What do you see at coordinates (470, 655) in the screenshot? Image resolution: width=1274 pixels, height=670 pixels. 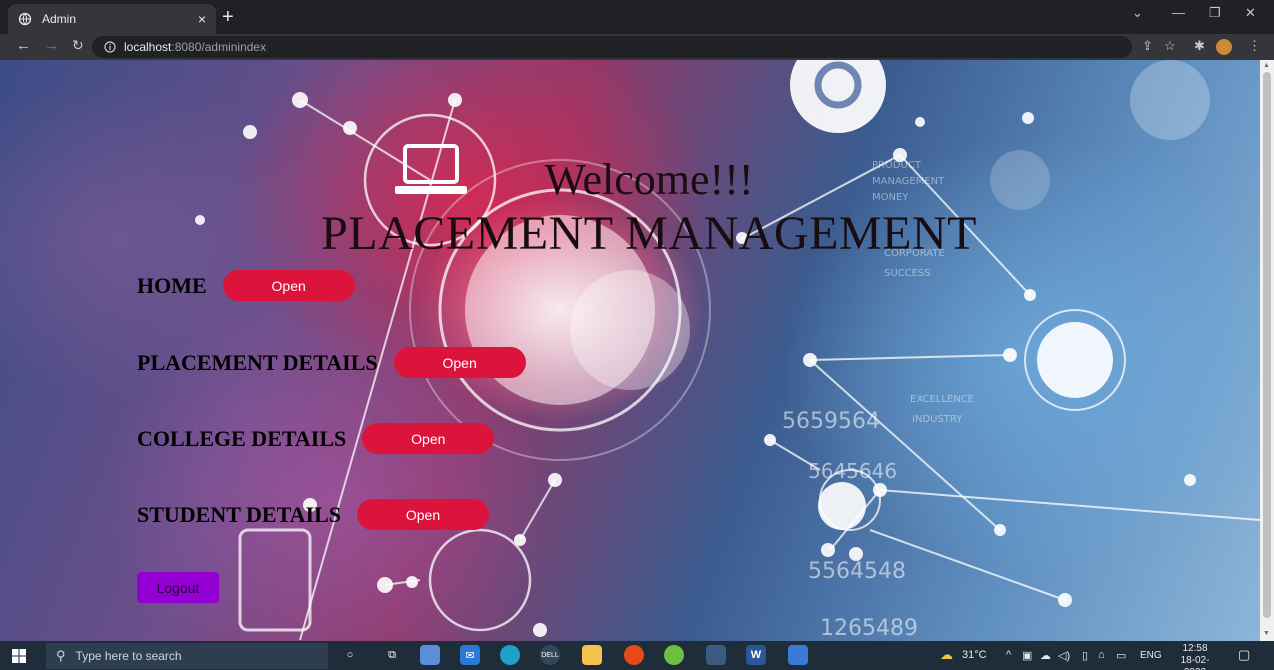 I see `mail-app-icon: ✉` at bounding box center [470, 655].